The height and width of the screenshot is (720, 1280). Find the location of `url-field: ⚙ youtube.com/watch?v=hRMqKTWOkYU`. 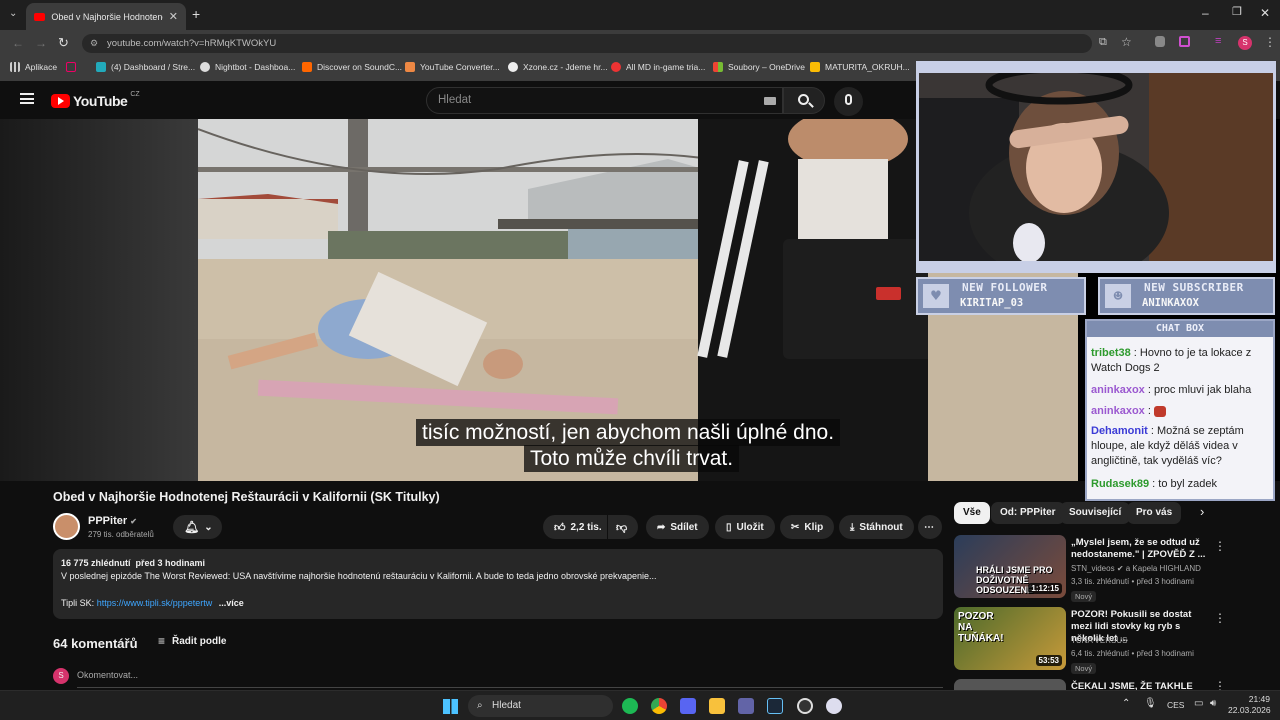

url-field: ⚙ youtube.com/watch?v=hRMqKTWOkYU is located at coordinates (587, 43).